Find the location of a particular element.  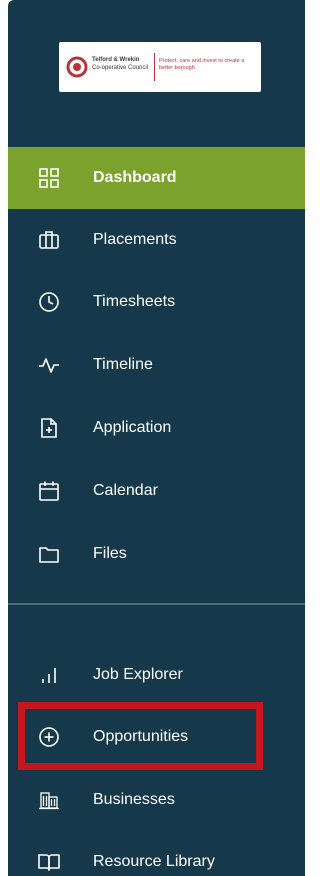

file-plus-icon is located at coordinates (49, 428).